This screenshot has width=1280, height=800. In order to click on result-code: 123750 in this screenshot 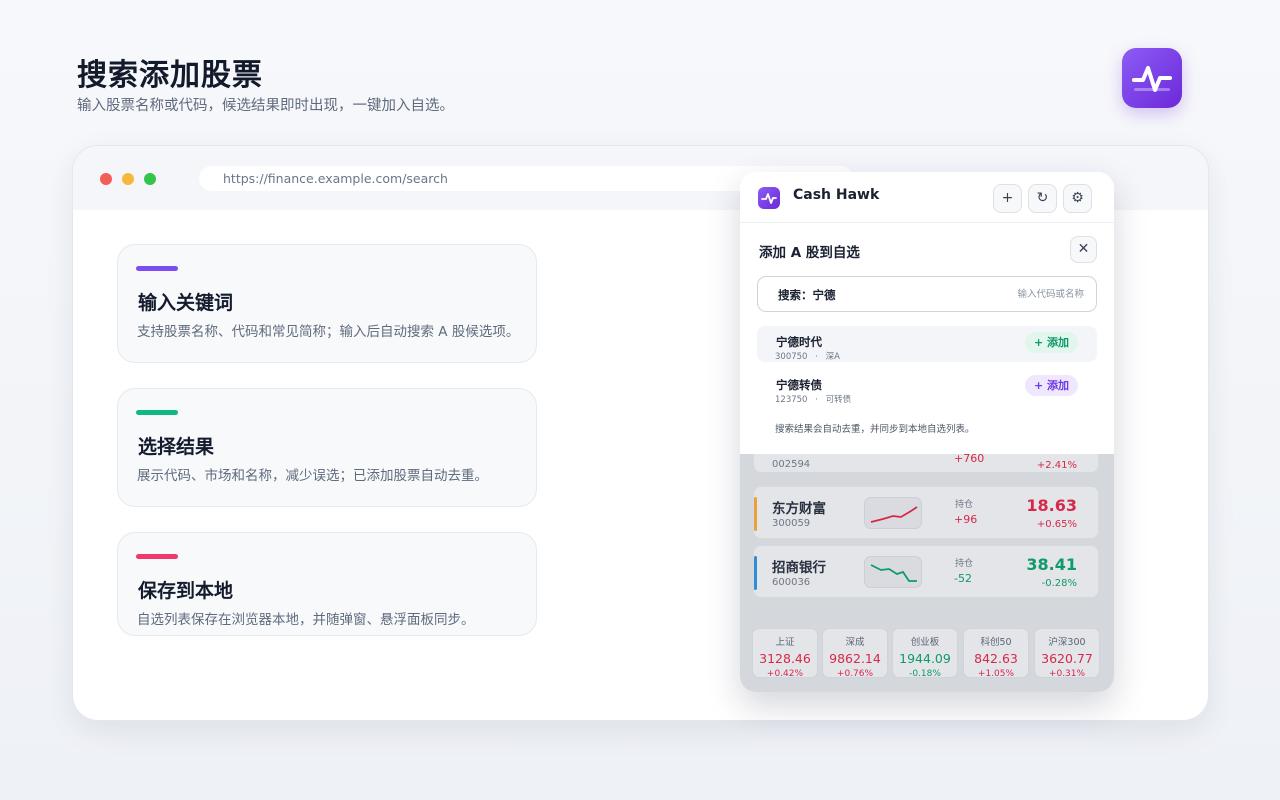, I will do `click(791, 400)`.